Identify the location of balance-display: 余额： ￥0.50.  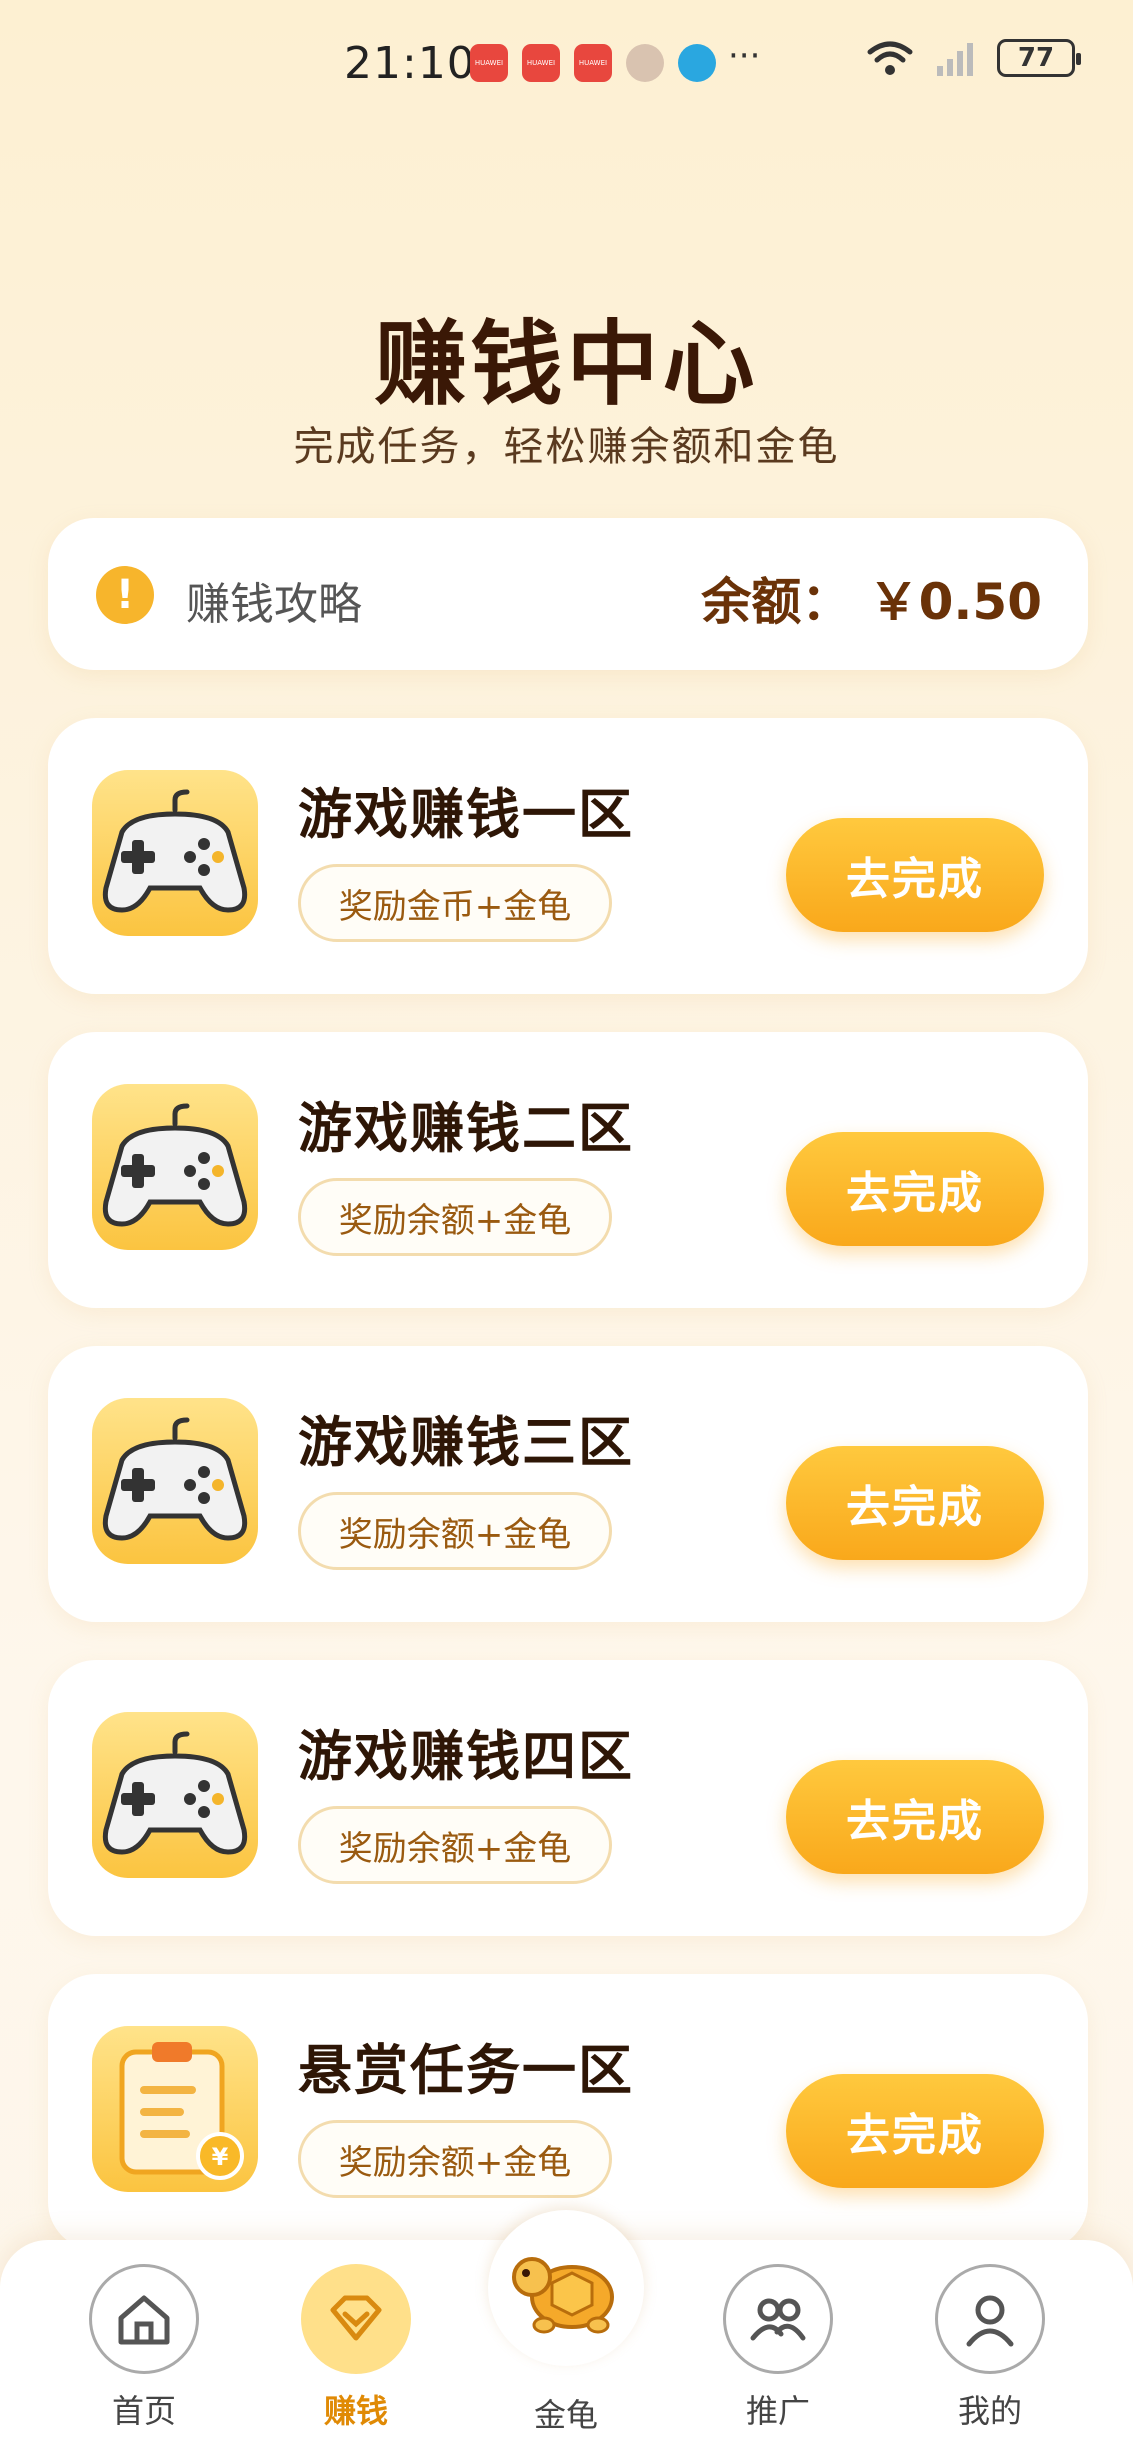
(871, 598).